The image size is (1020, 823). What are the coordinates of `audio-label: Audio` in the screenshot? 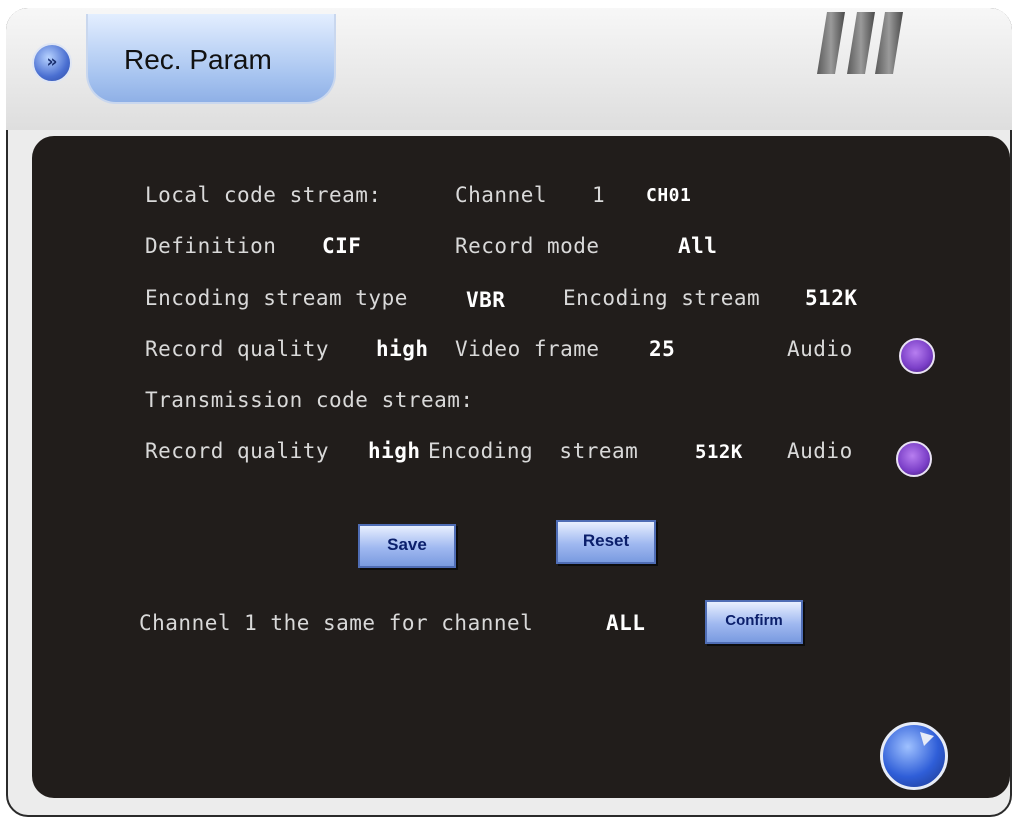 It's located at (820, 349).